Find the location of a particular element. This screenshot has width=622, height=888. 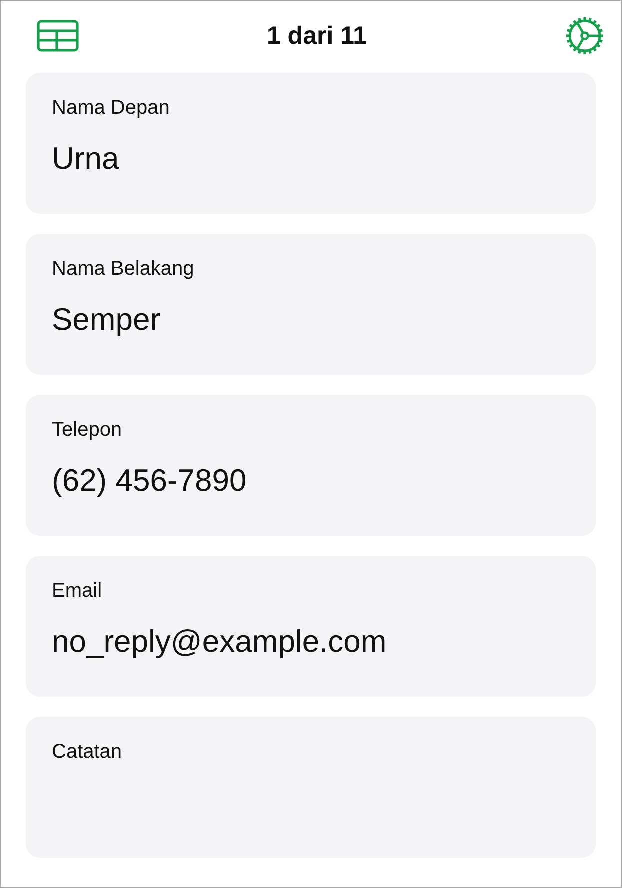

field-value: (62) 456-7890 is located at coordinates (311, 481).